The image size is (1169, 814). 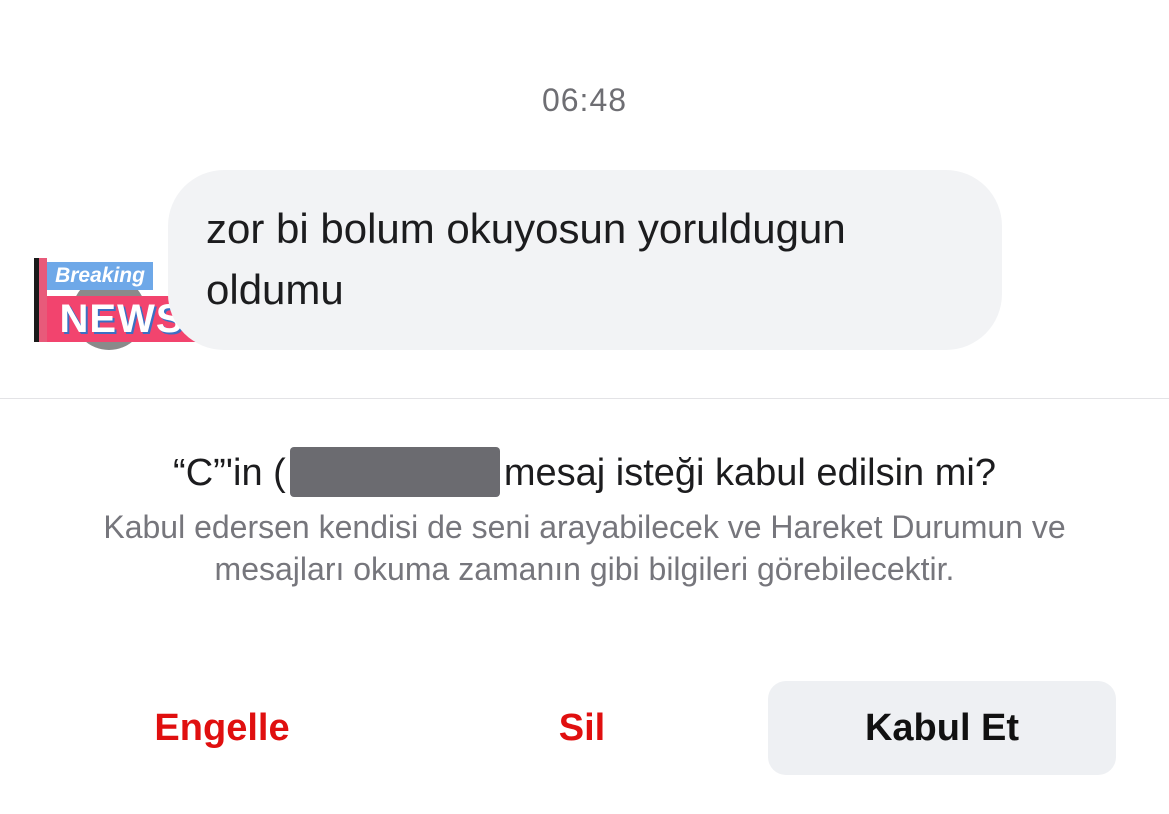 I want to click on message-text: zor bi bolum okuyosun yoruldugun oldumu, so click(x=526, y=259).